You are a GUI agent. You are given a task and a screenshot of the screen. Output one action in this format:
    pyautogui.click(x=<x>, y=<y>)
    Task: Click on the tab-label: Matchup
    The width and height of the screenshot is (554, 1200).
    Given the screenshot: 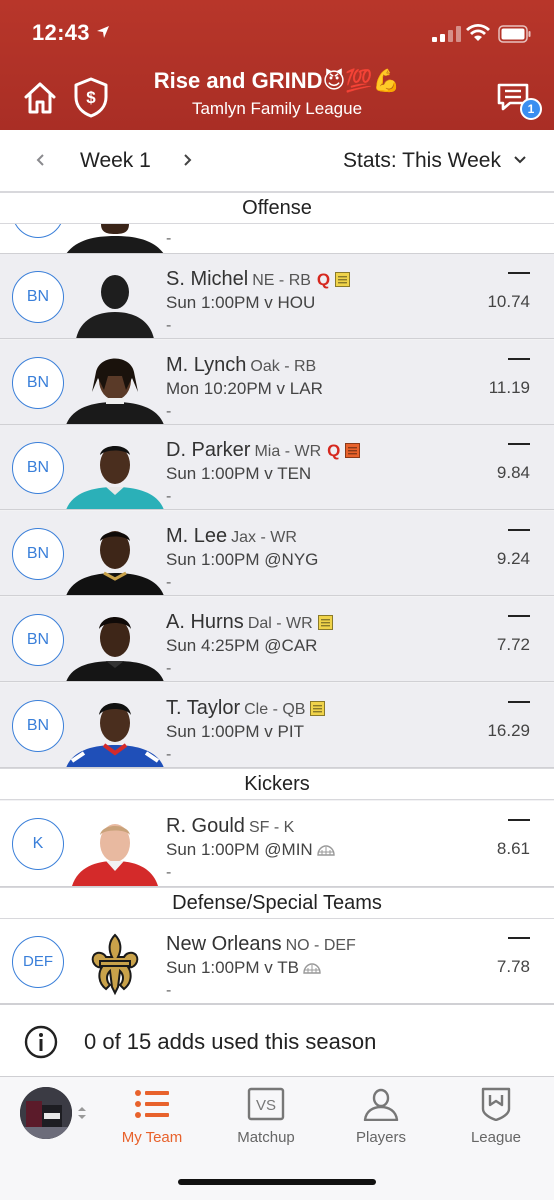 What is the action you would take?
    pyautogui.click(x=266, y=1137)
    